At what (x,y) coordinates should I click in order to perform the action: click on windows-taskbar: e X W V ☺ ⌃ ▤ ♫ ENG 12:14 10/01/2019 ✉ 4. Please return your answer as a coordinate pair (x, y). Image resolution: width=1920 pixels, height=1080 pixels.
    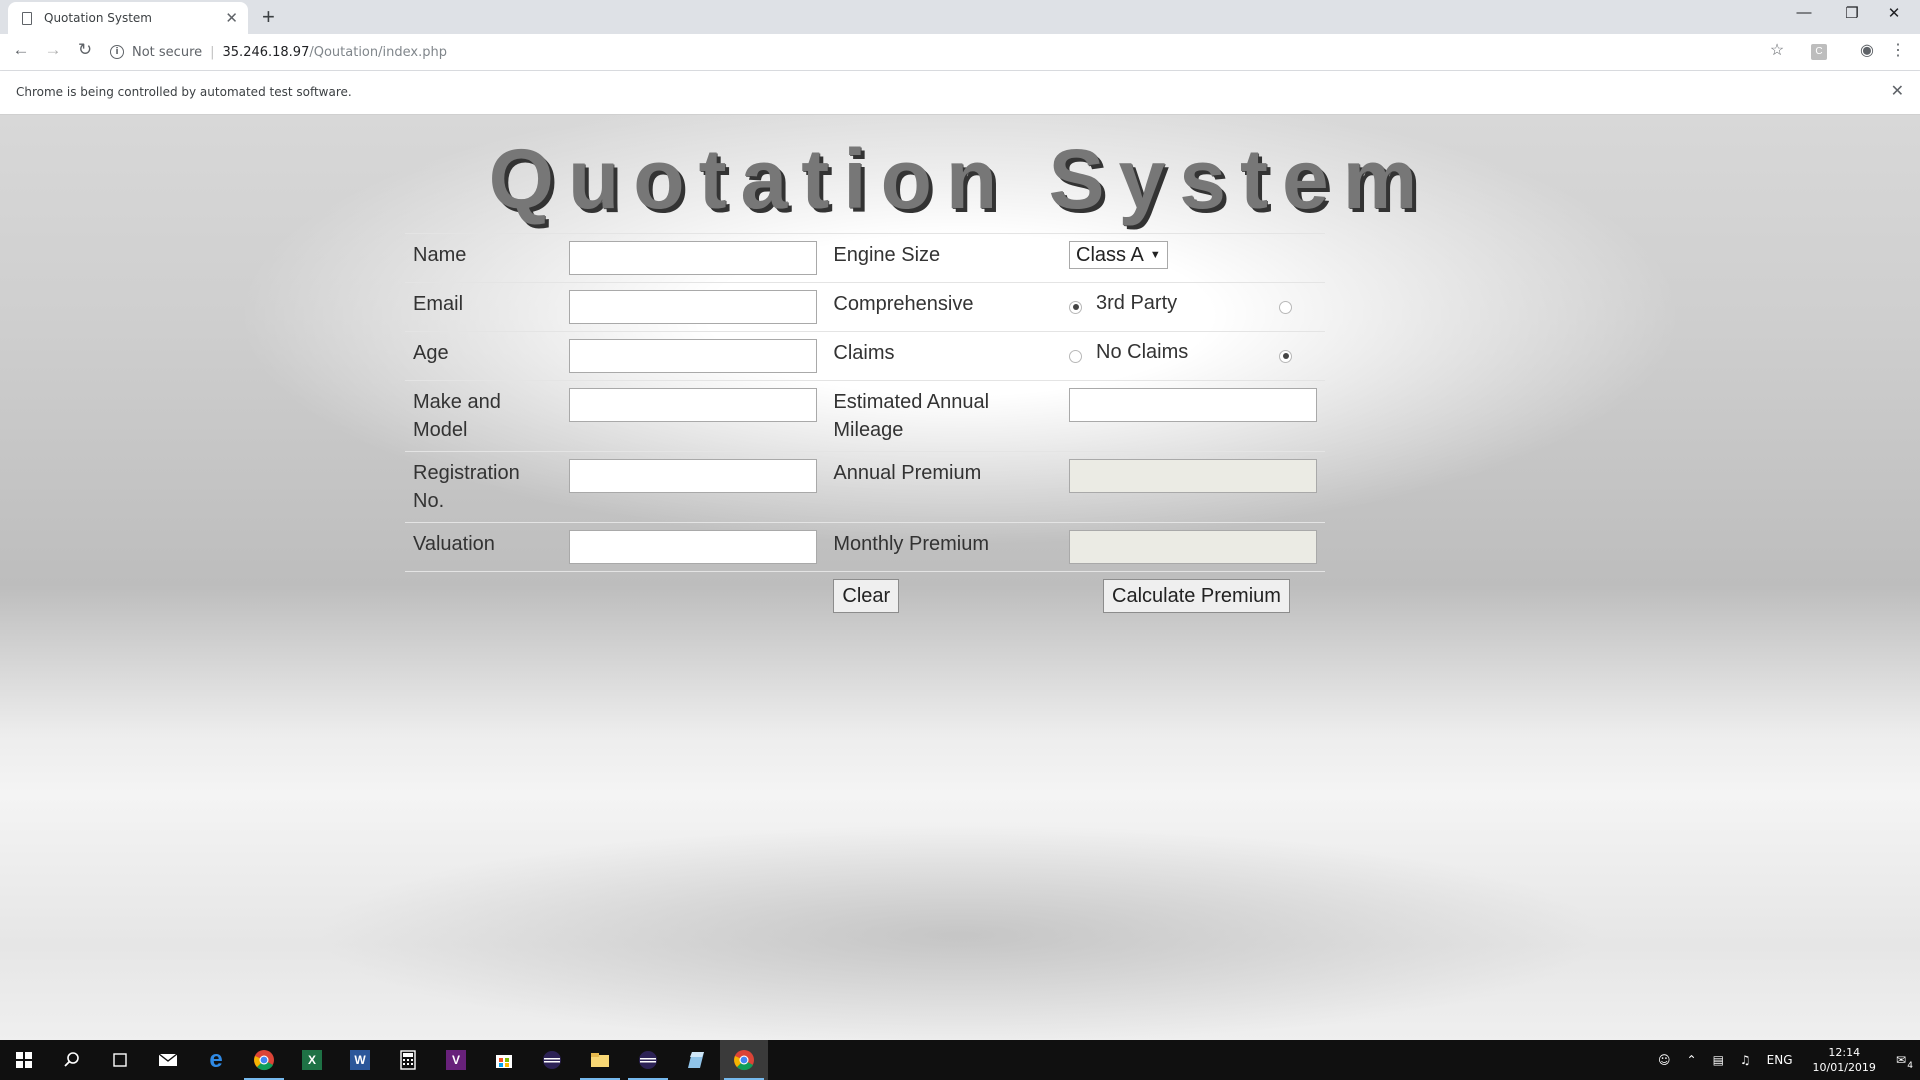
    Looking at the image, I should click on (960, 1060).